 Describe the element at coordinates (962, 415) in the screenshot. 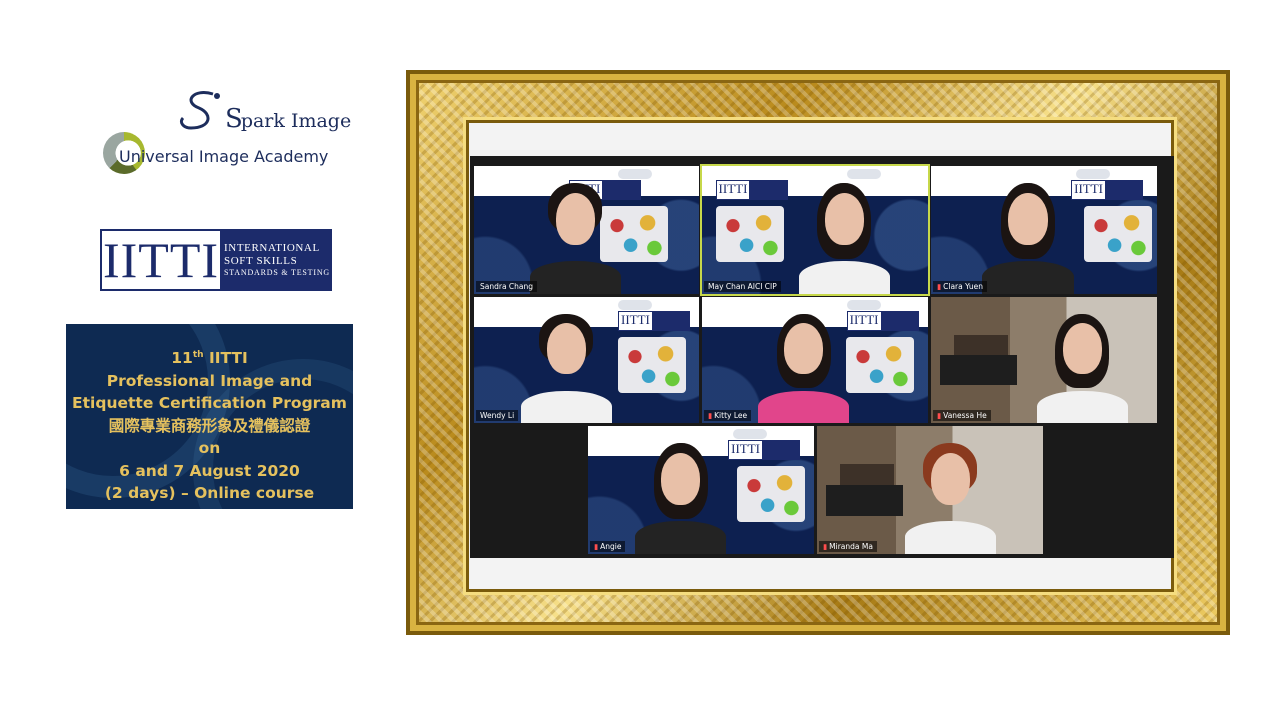

I see `participant-name-tag: ▮ Vanessa He` at that location.